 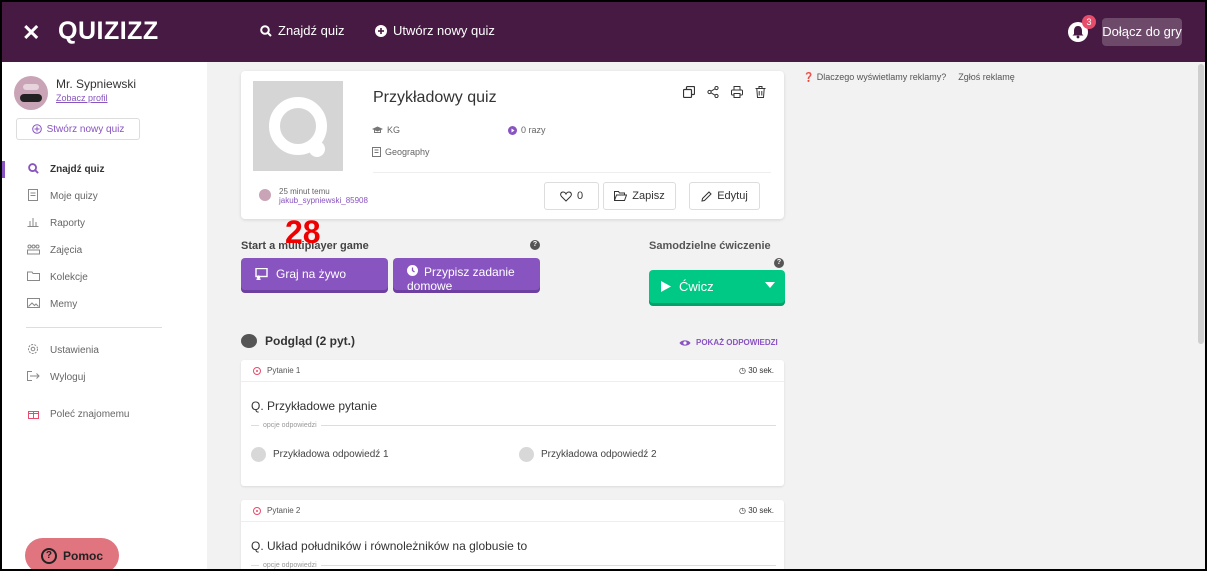 I want to click on author-time: 25 minut temu, so click(x=304, y=191).